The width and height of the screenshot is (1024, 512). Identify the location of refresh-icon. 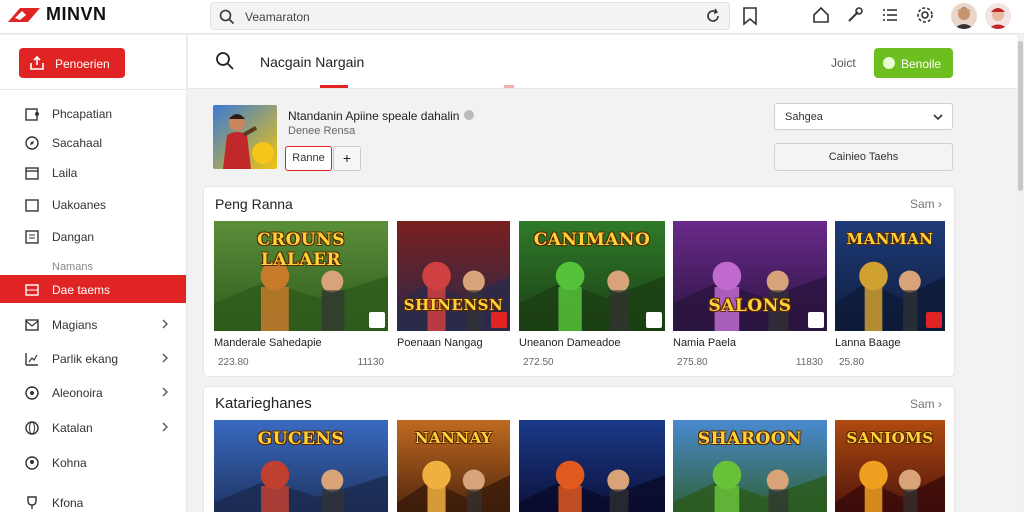
(713, 16).